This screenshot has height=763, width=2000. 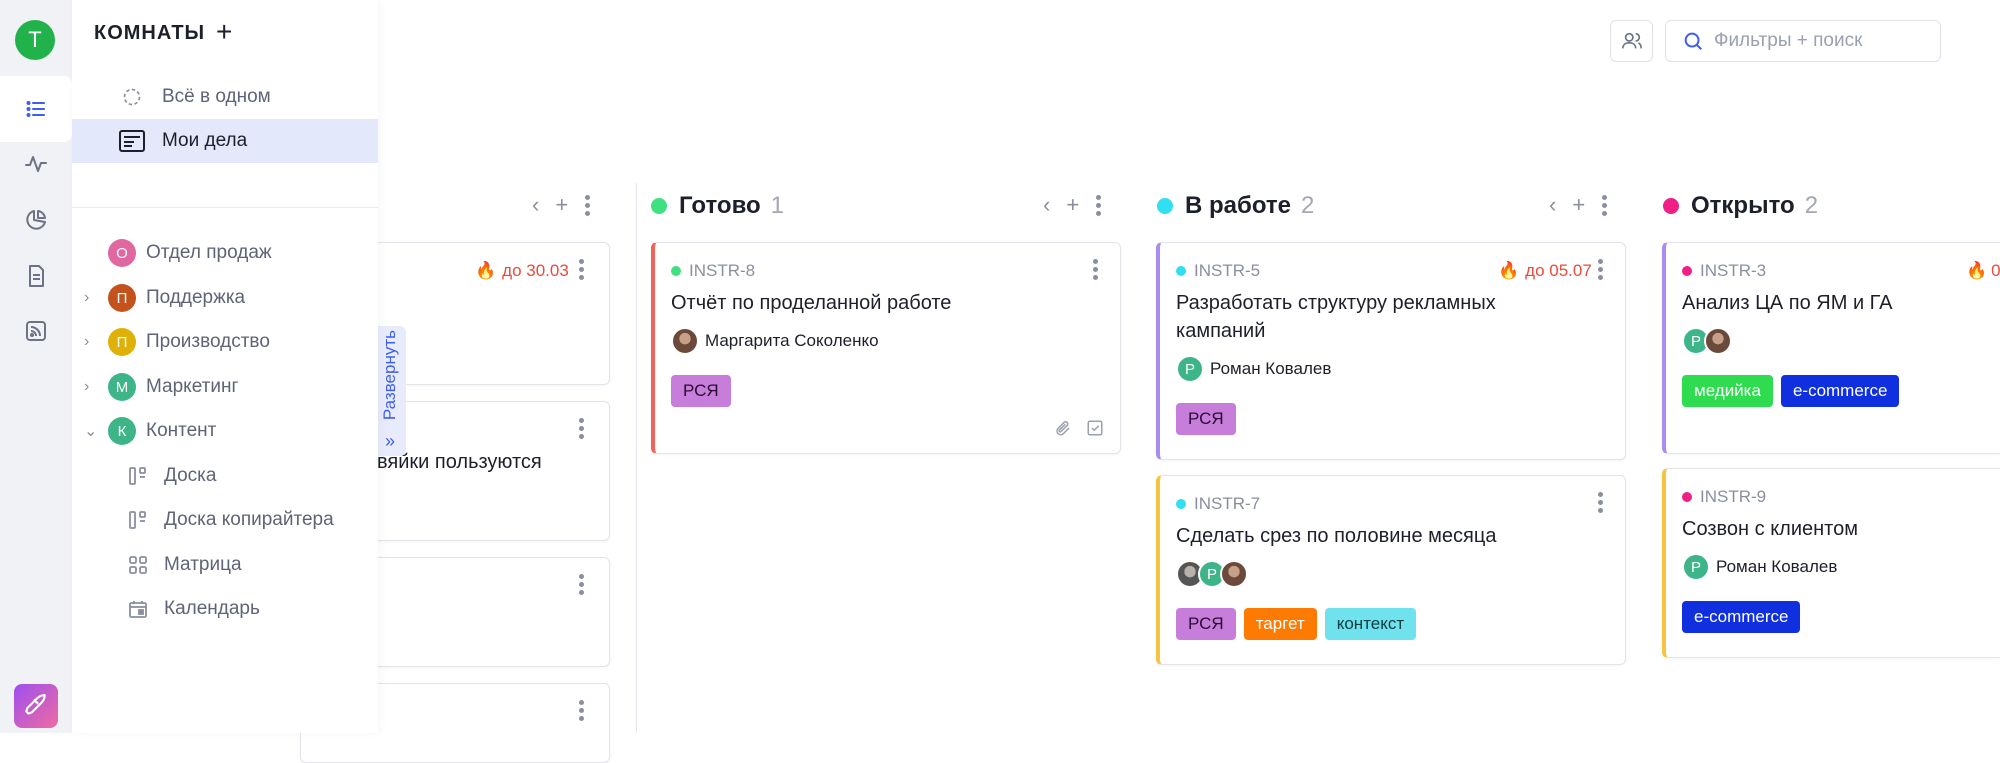 I want to click on paperclip-icon, so click(x=1063, y=428).